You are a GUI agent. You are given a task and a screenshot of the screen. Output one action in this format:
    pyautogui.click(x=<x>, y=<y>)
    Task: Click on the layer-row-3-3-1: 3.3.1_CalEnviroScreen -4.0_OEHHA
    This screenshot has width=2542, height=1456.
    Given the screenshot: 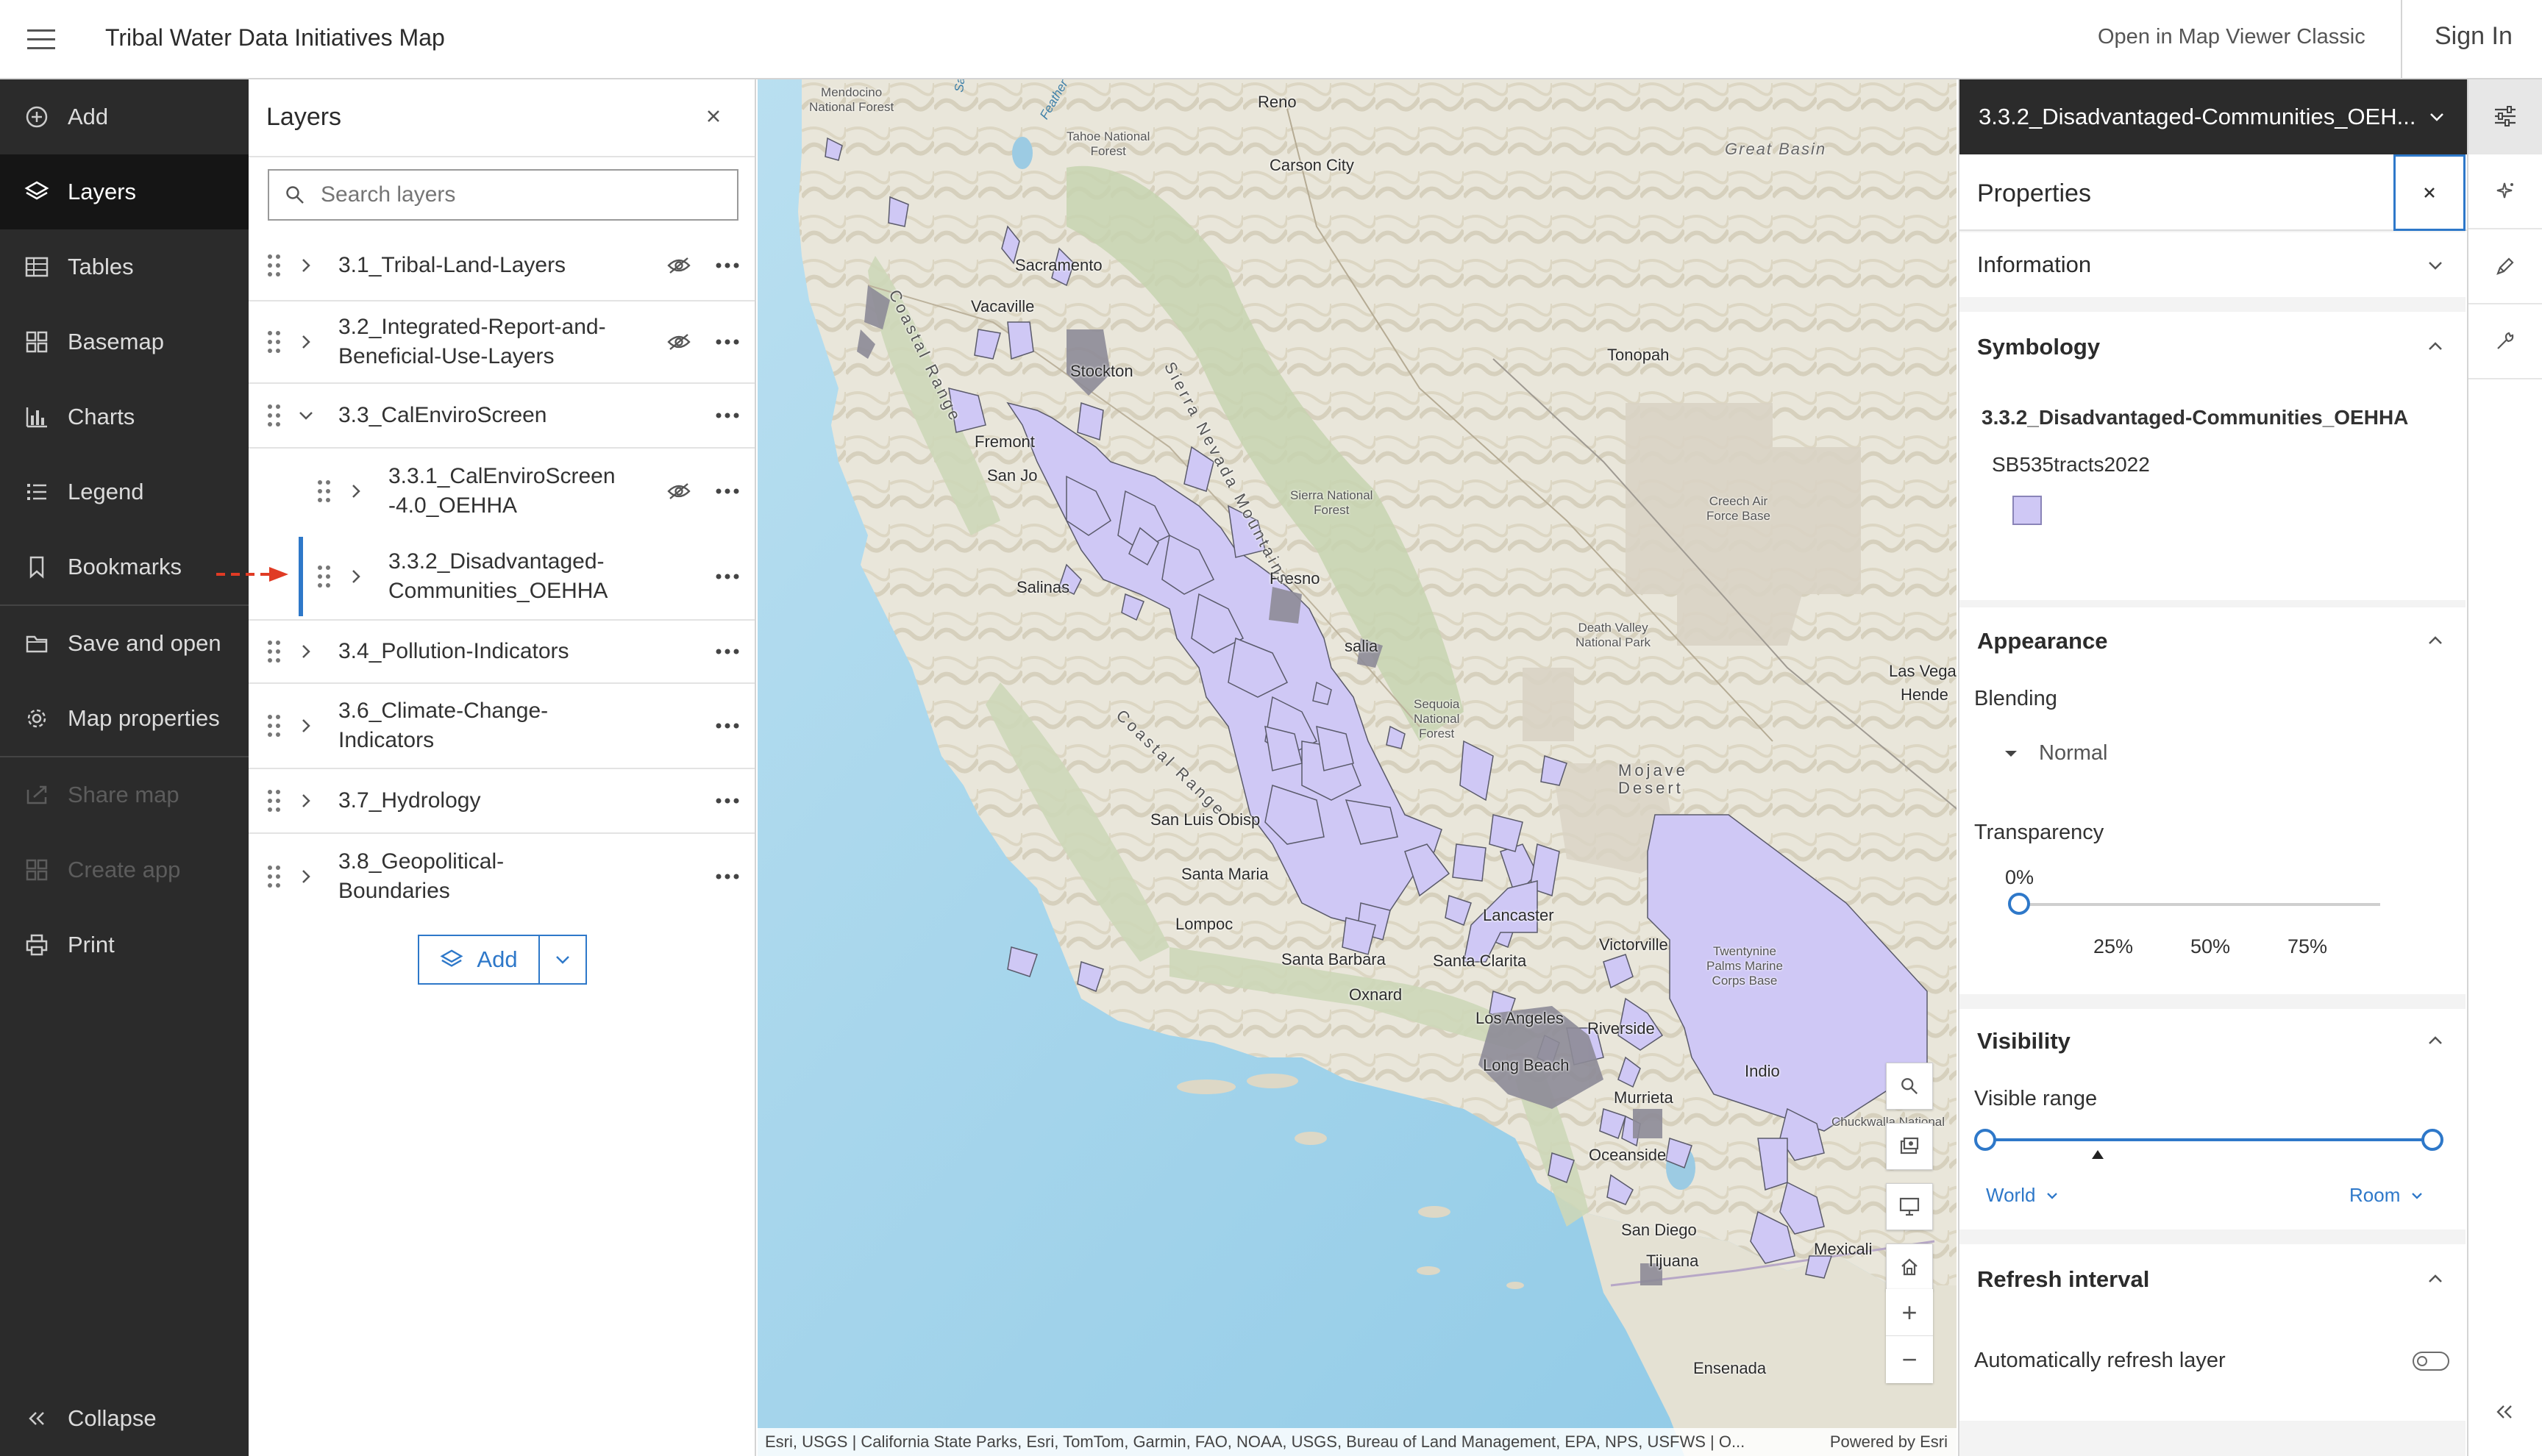 What is the action you would take?
    pyautogui.click(x=502, y=491)
    